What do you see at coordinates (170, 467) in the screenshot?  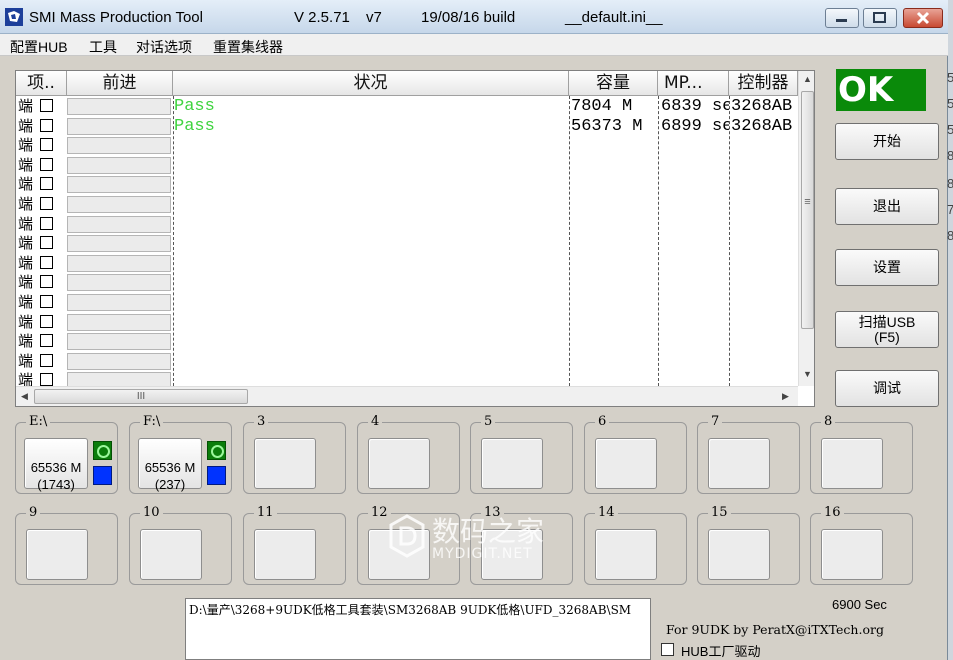 I see `port-capacity: 65536 M` at bounding box center [170, 467].